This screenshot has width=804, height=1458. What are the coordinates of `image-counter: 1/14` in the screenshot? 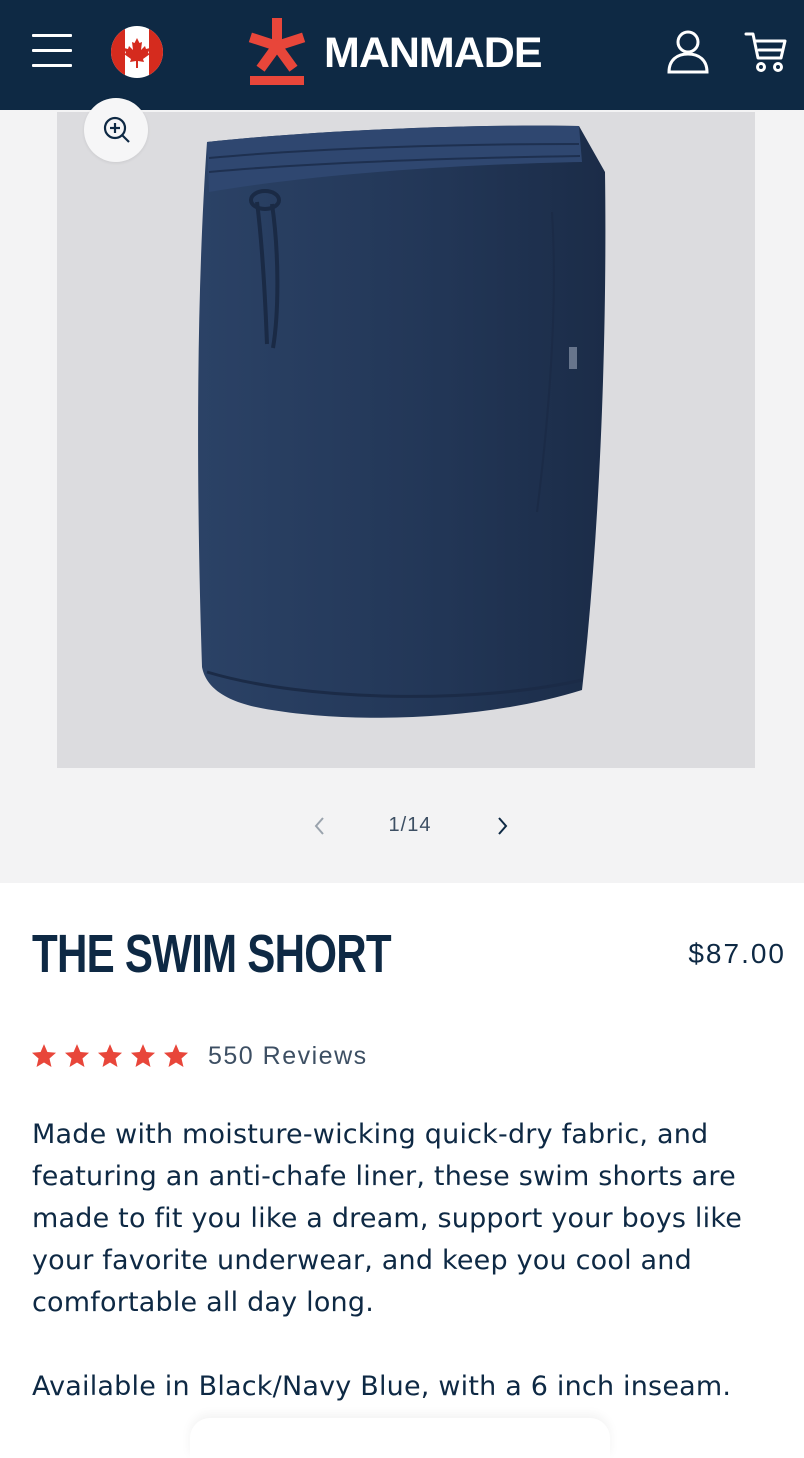 It's located at (410, 825).